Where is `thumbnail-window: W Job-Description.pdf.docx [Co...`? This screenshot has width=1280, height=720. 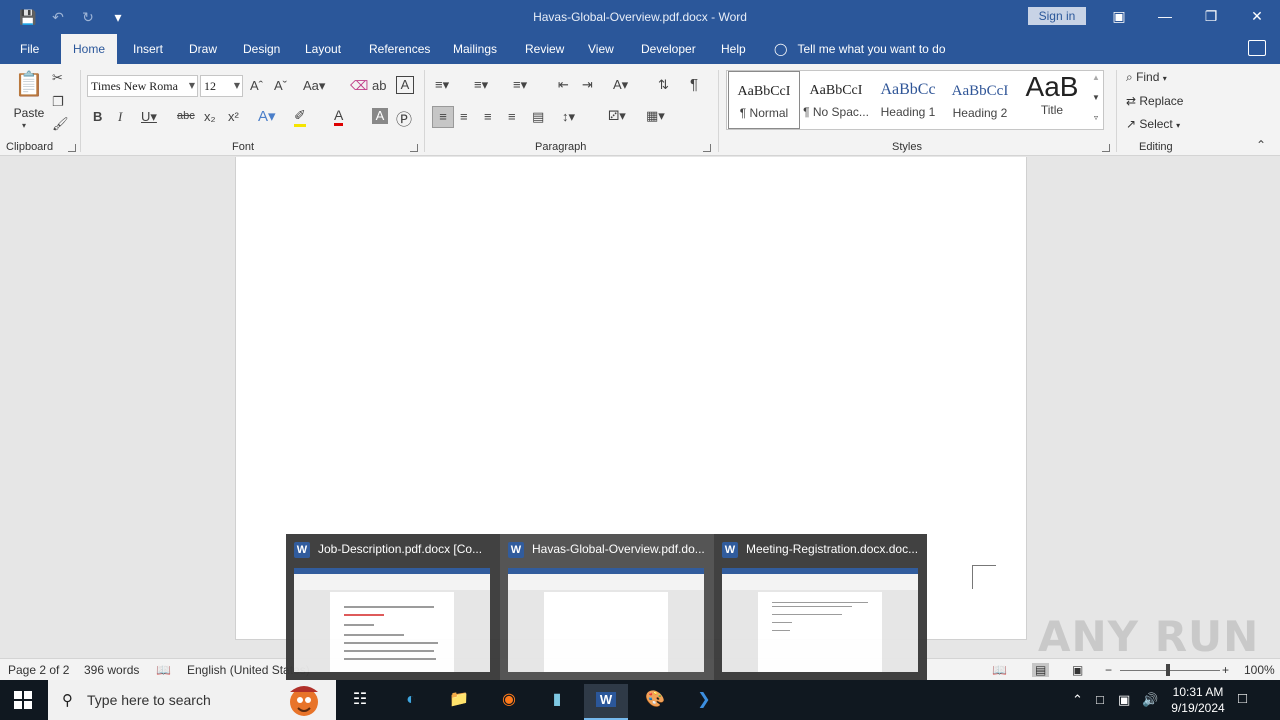
thumbnail-window: W Job-Description.pdf.docx [Co... is located at coordinates (393, 607).